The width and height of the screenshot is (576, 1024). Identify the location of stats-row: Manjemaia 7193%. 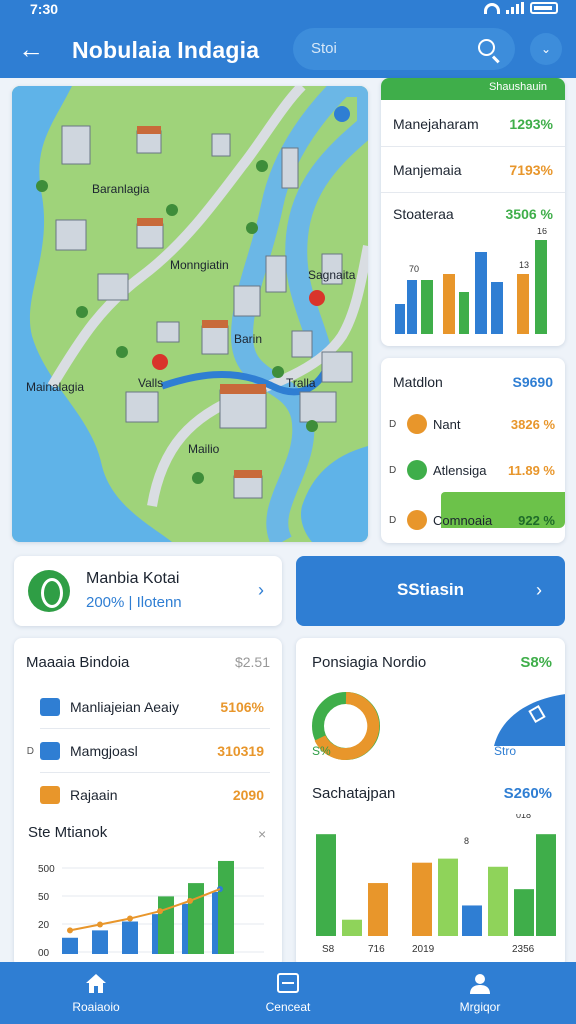
(473, 170).